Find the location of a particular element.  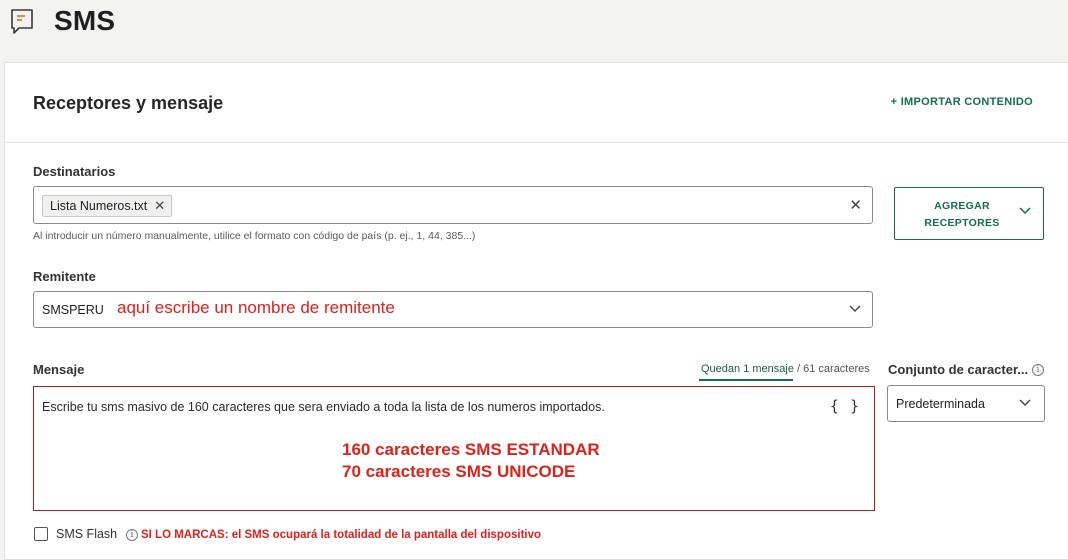

sender-value: SMSPERU is located at coordinates (73, 310).